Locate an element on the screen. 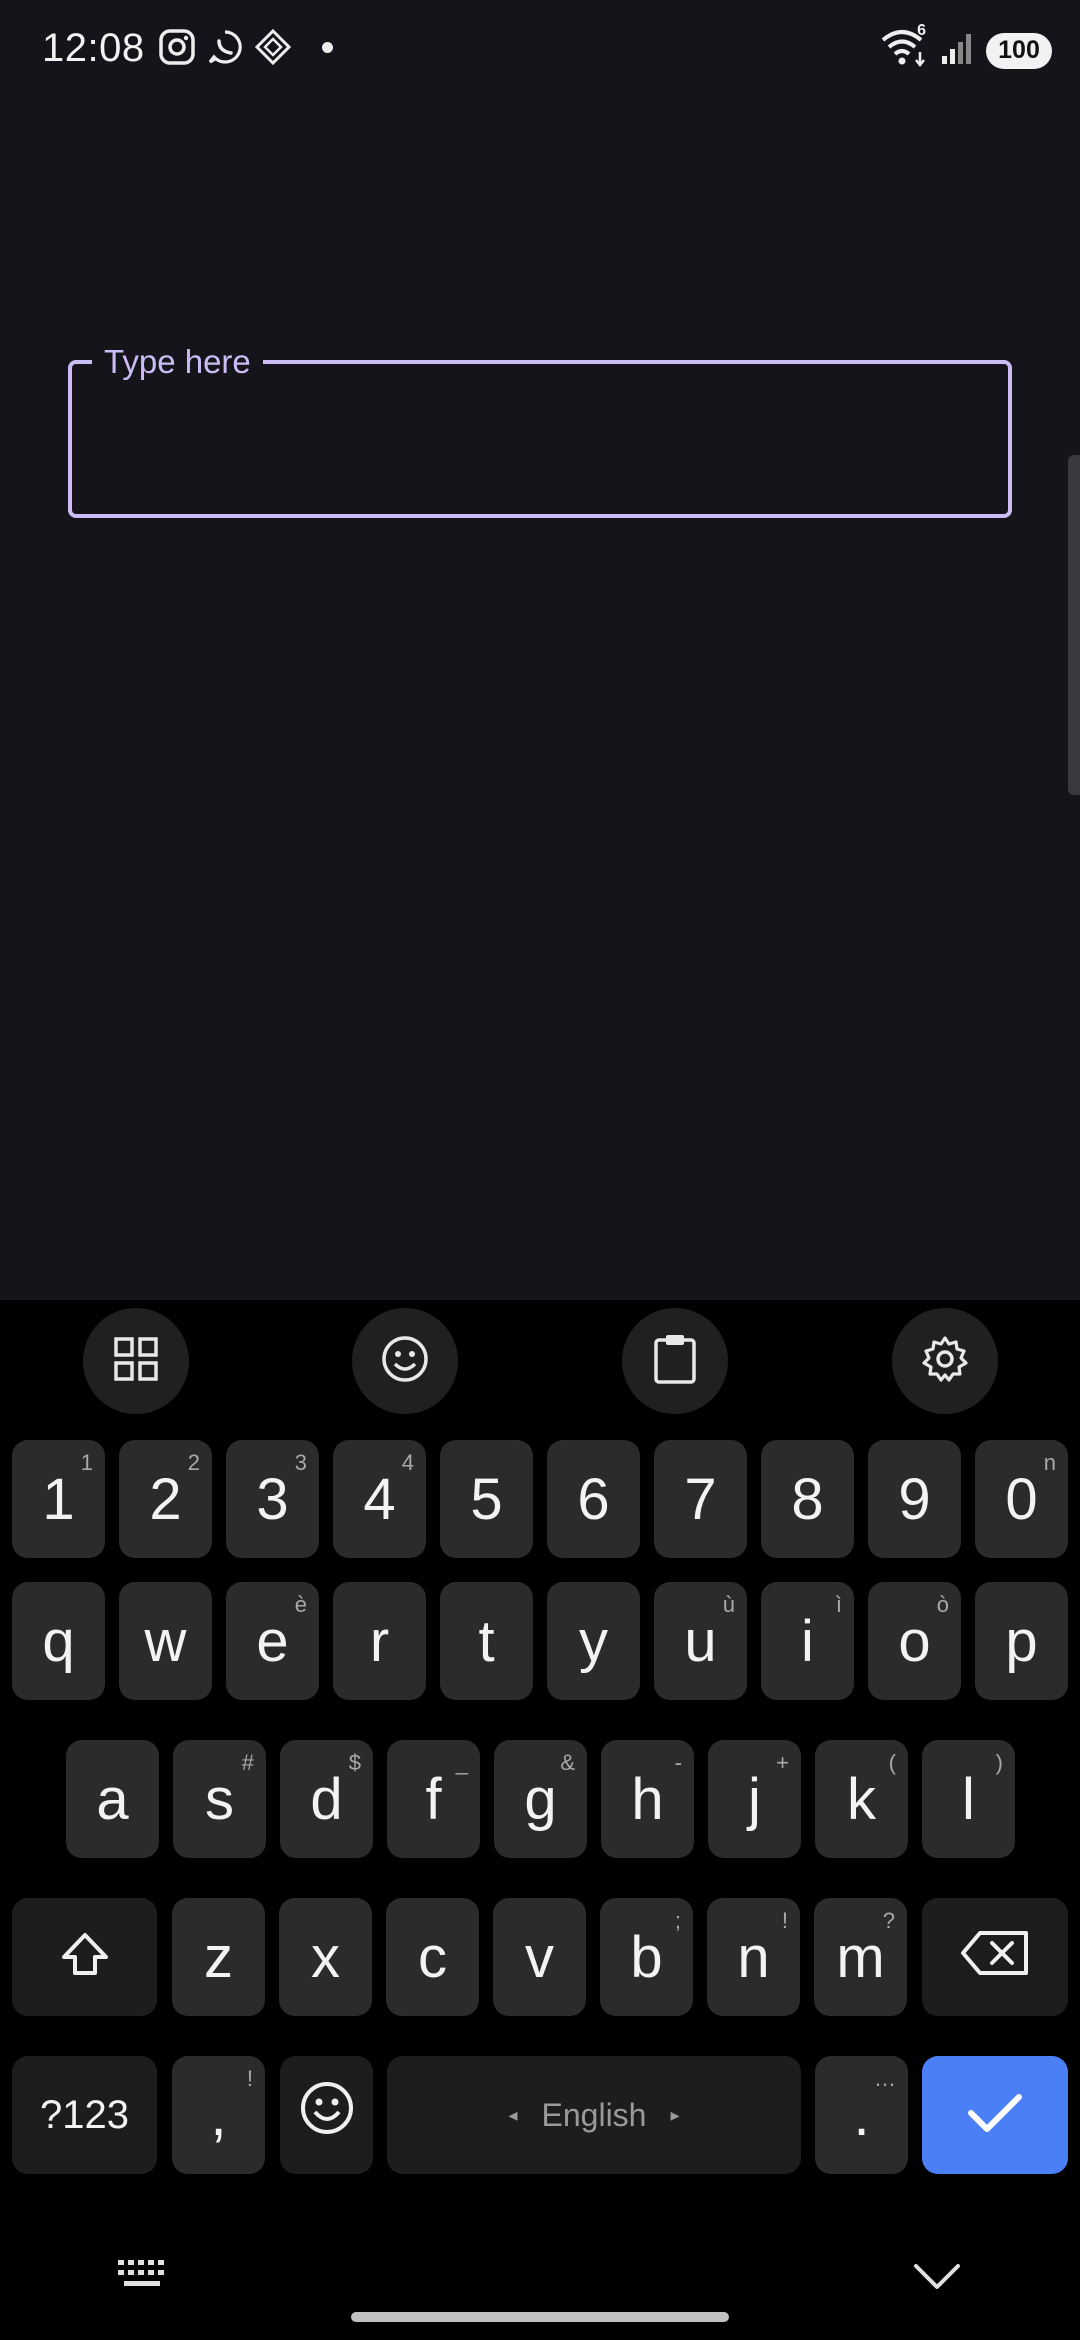 The width and height of the screenshot is (1080, 2340). scroll-indicator is located at coordinates (1074, 625).